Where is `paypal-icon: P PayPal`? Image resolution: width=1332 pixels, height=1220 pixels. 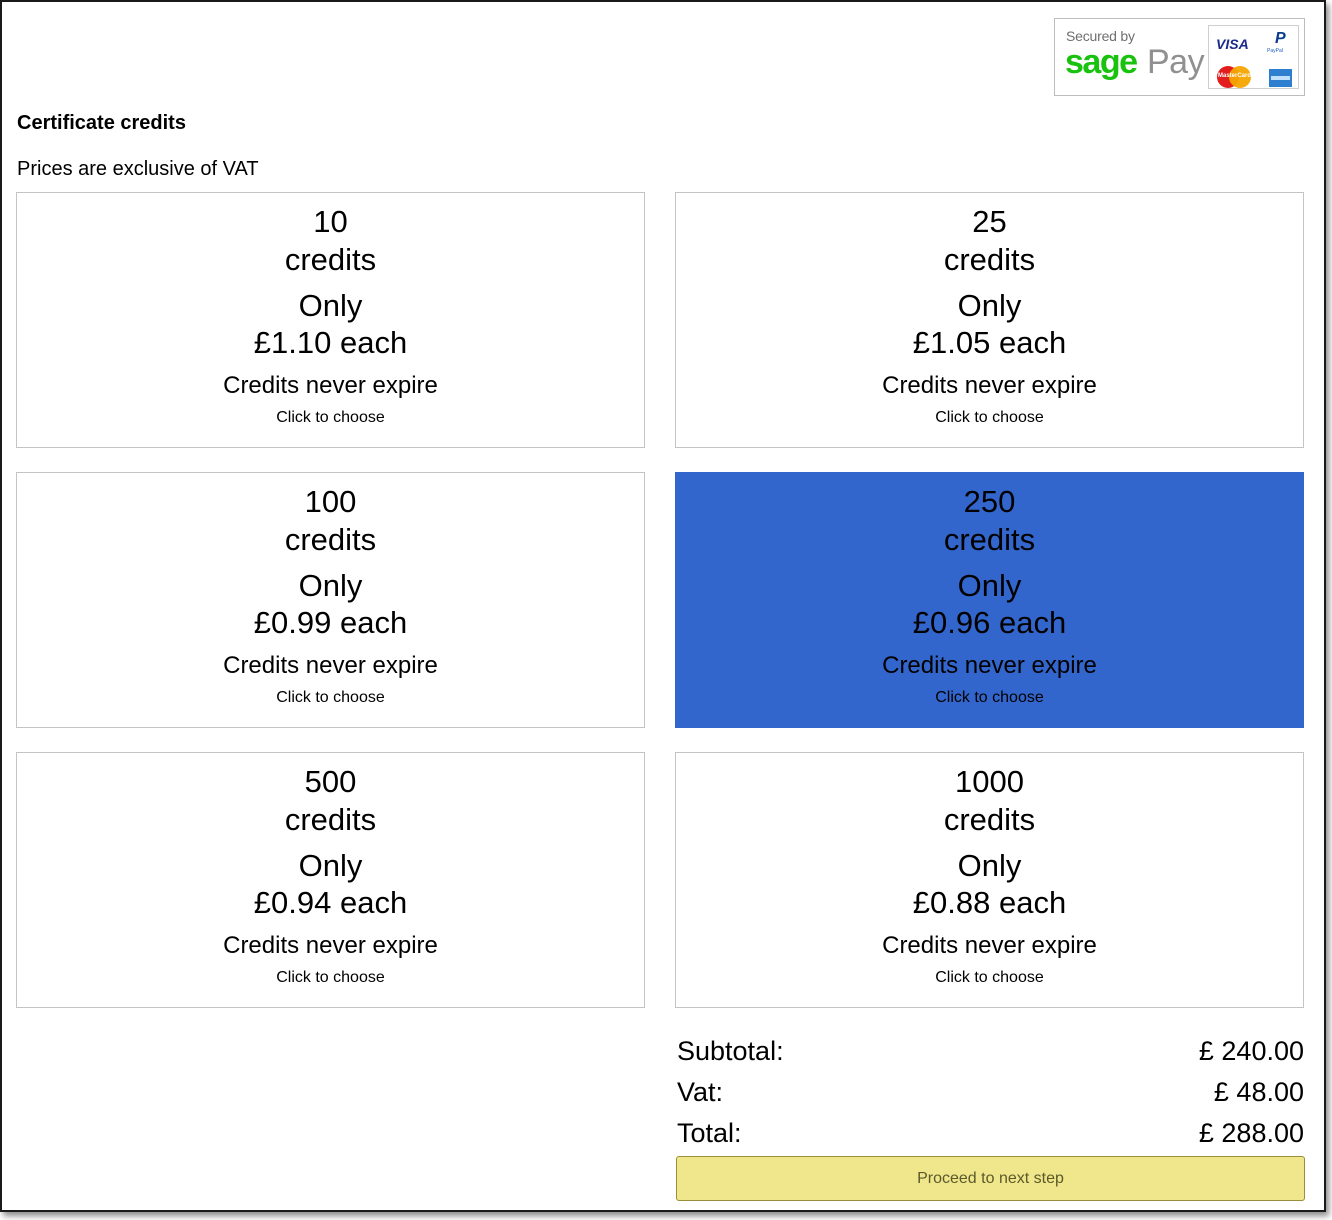
paypal-icon: P PayPal is located at coordinates (1276, 42).